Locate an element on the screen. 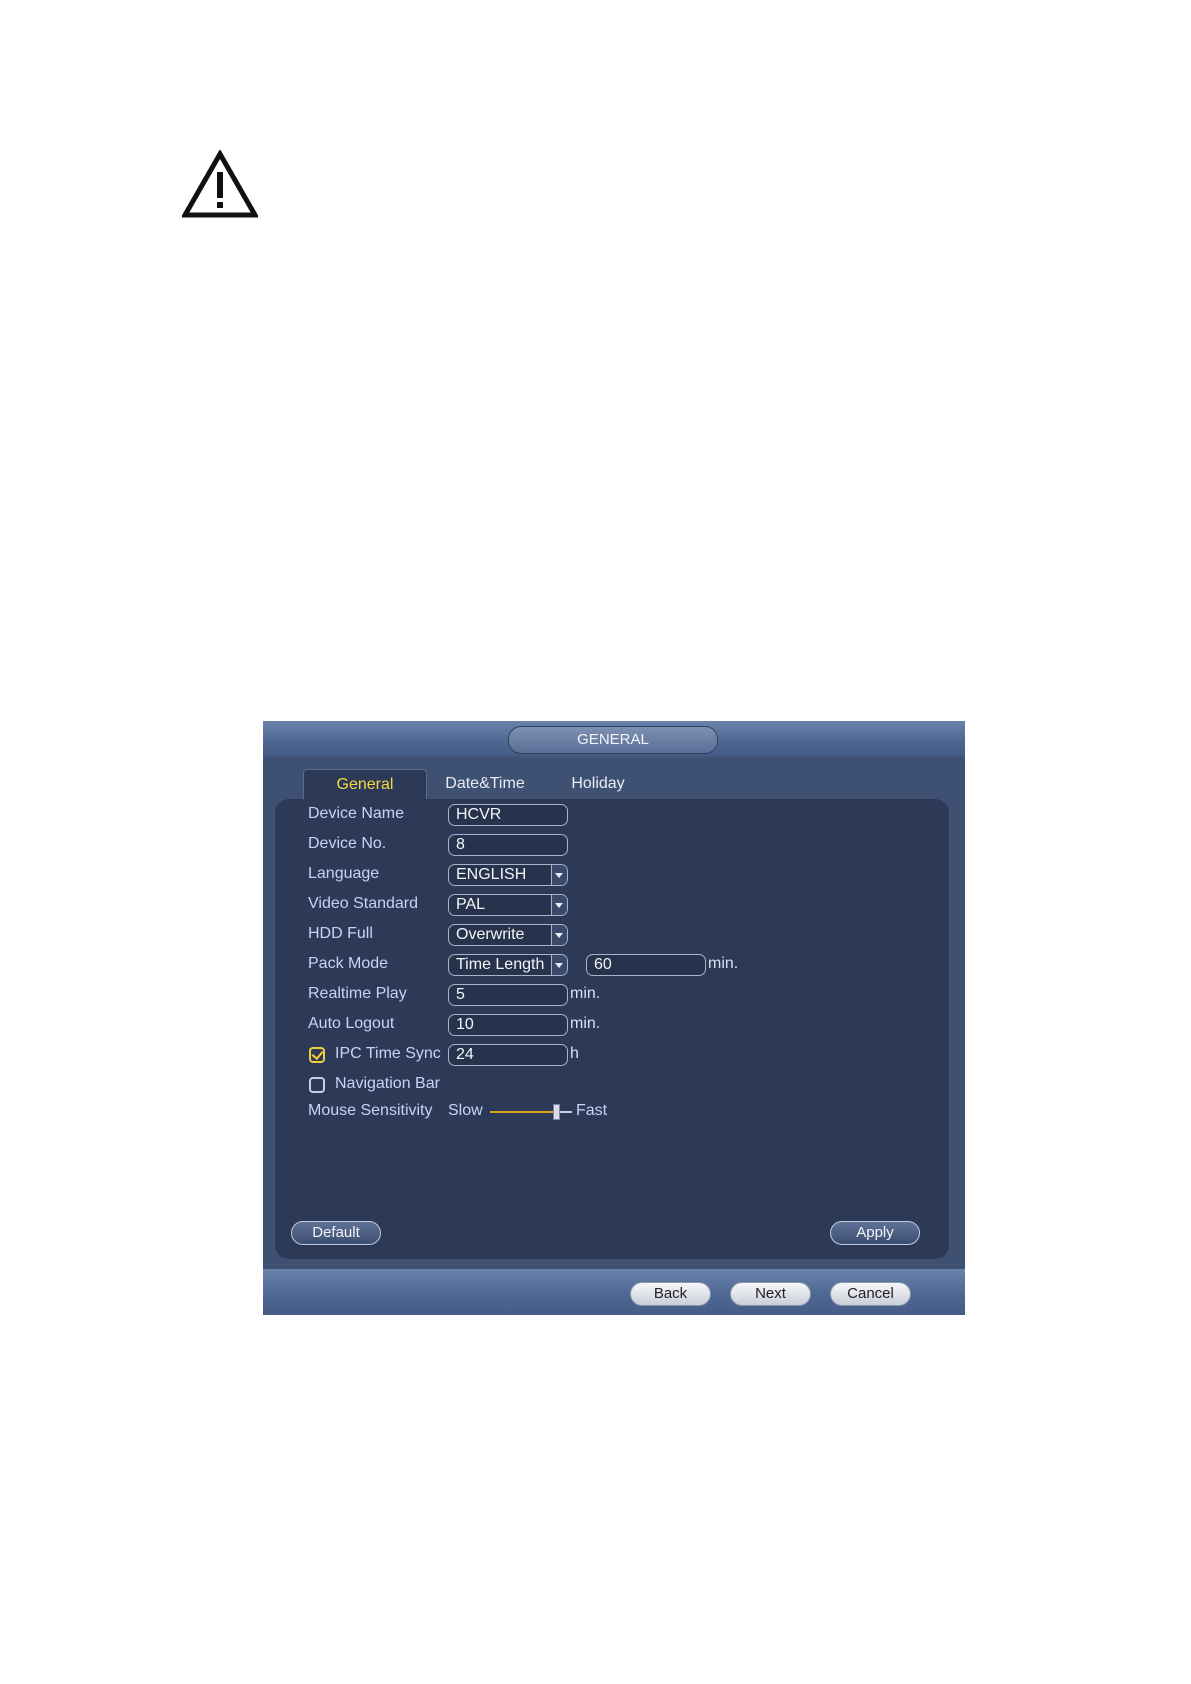 This screenshot has width=1191, height=1684. hdd-full-label: HDD Full is located at coordinates (340, 933).